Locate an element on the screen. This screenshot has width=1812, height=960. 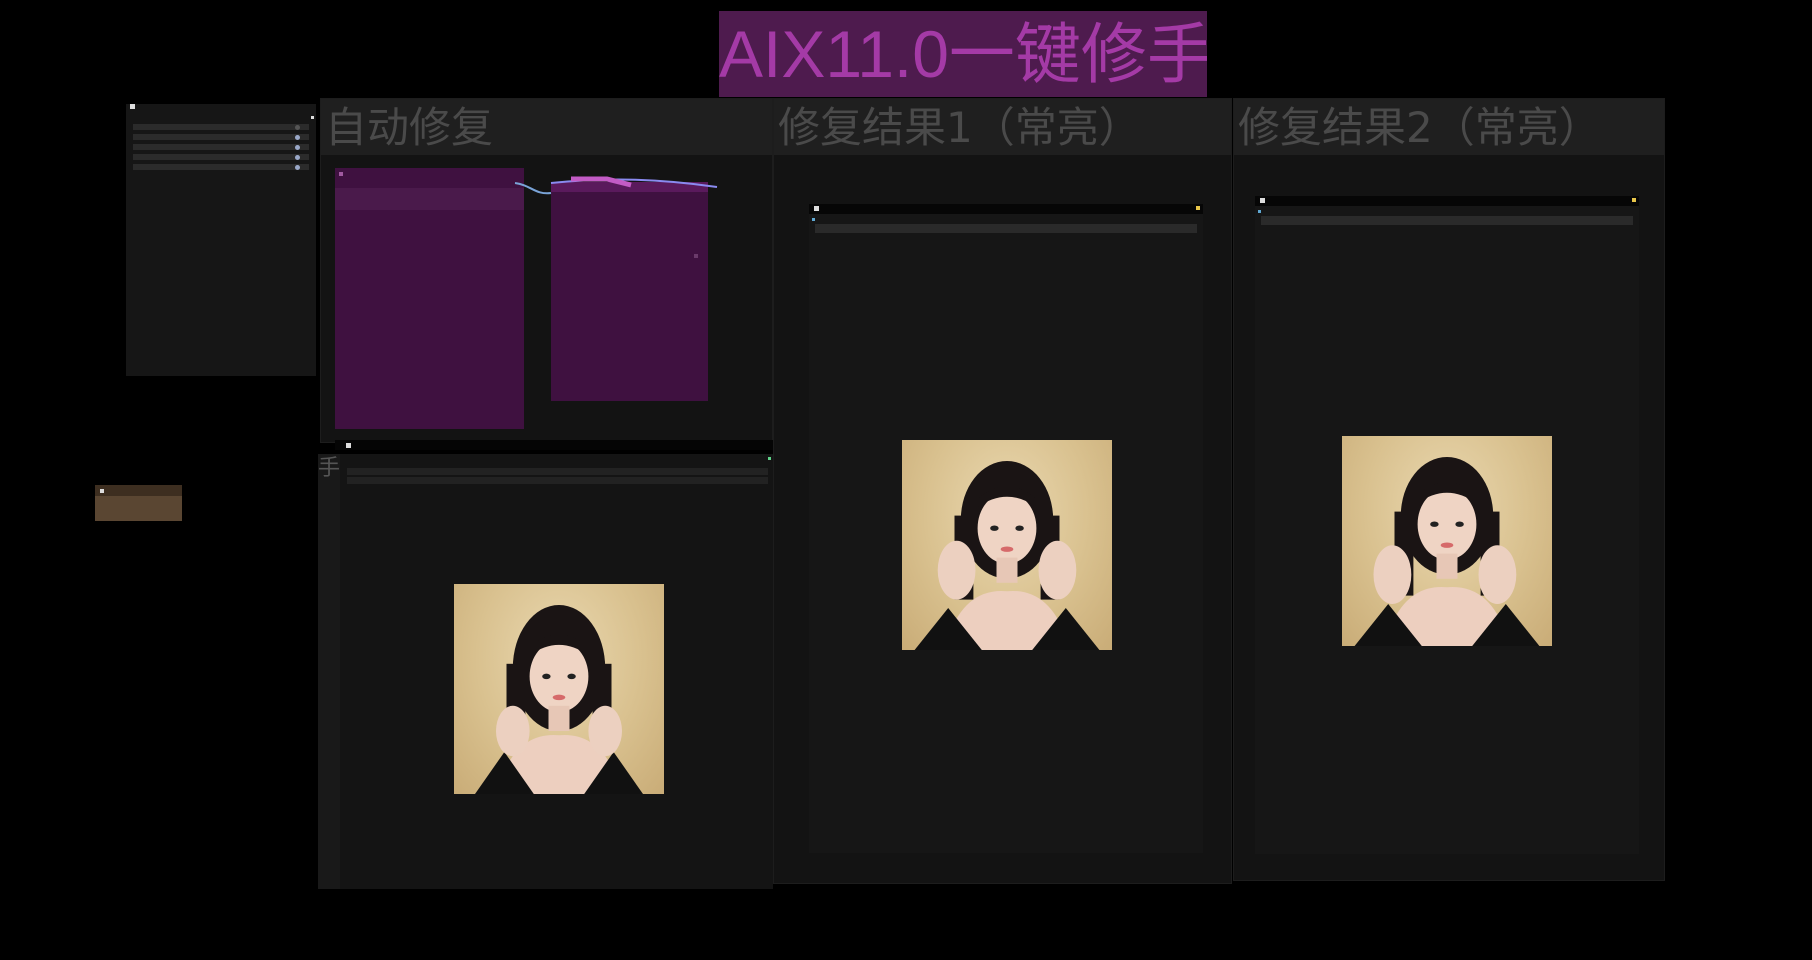
settings-node is located at coordinates (221, 240).